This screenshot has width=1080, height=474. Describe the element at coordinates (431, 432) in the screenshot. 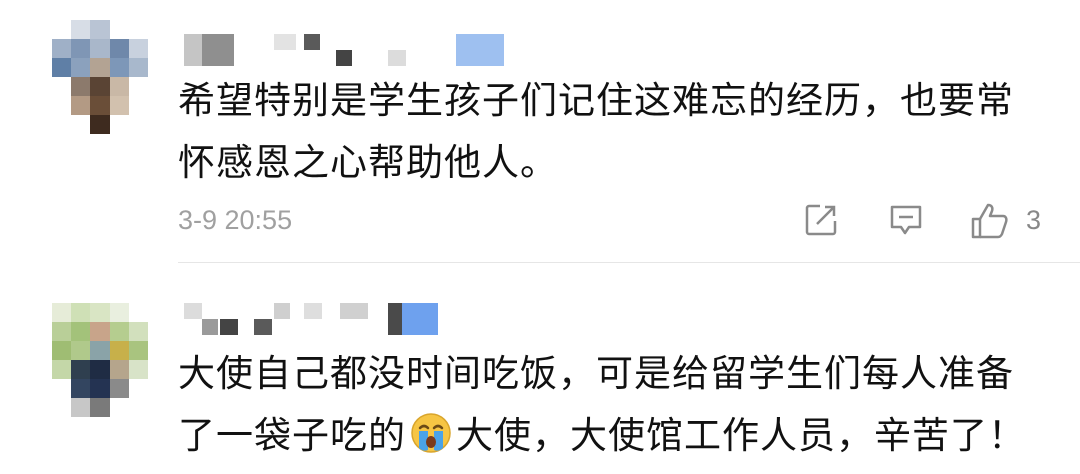

I see `crying-face-emoji` at that location.